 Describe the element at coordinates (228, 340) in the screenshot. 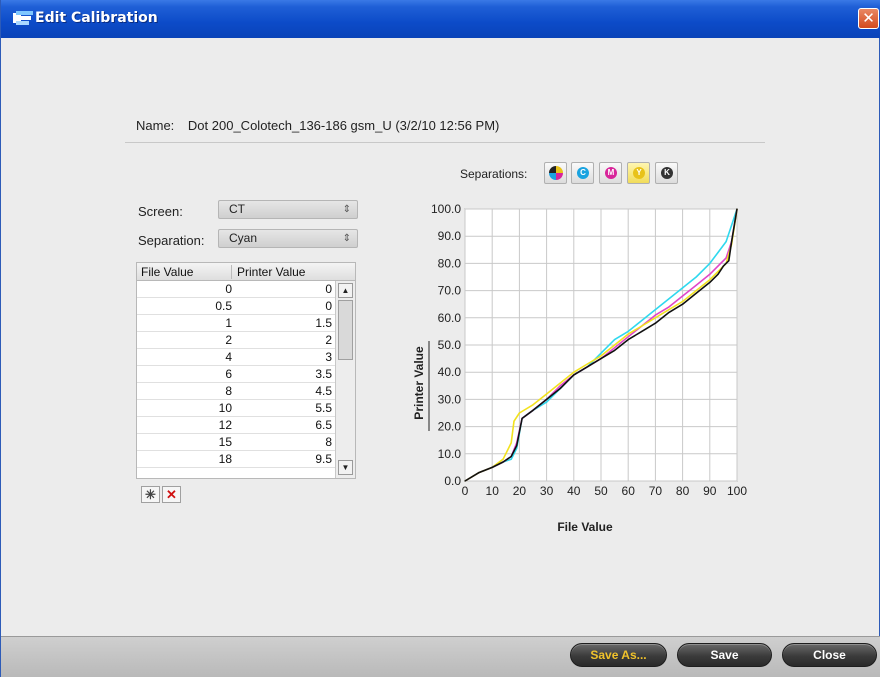

I see `file-value-cell: 2` at that location.